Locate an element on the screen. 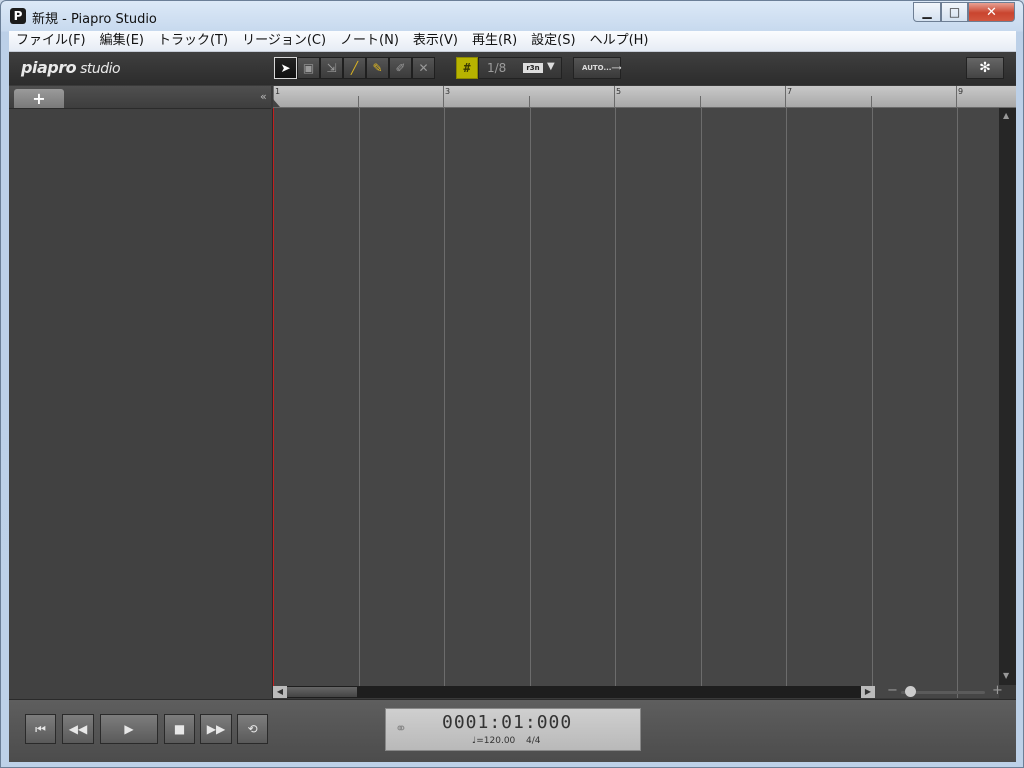  sync-link-icon: ⚭ is located at coordinates (401, 729).